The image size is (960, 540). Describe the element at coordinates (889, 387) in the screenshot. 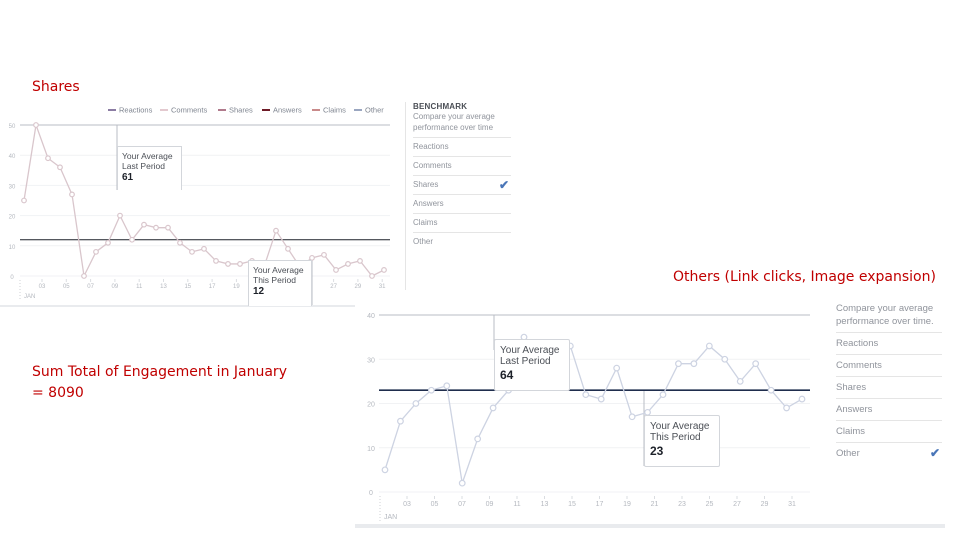

I see `benchmark-option-shares: Shares` at that location.